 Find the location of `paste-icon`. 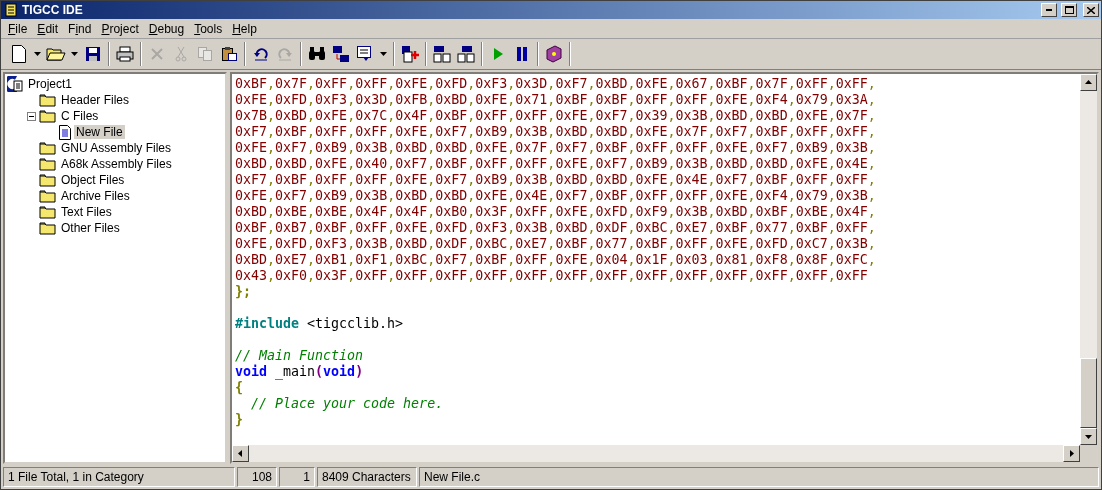

paste-icon is located at coordinates (228, 54).